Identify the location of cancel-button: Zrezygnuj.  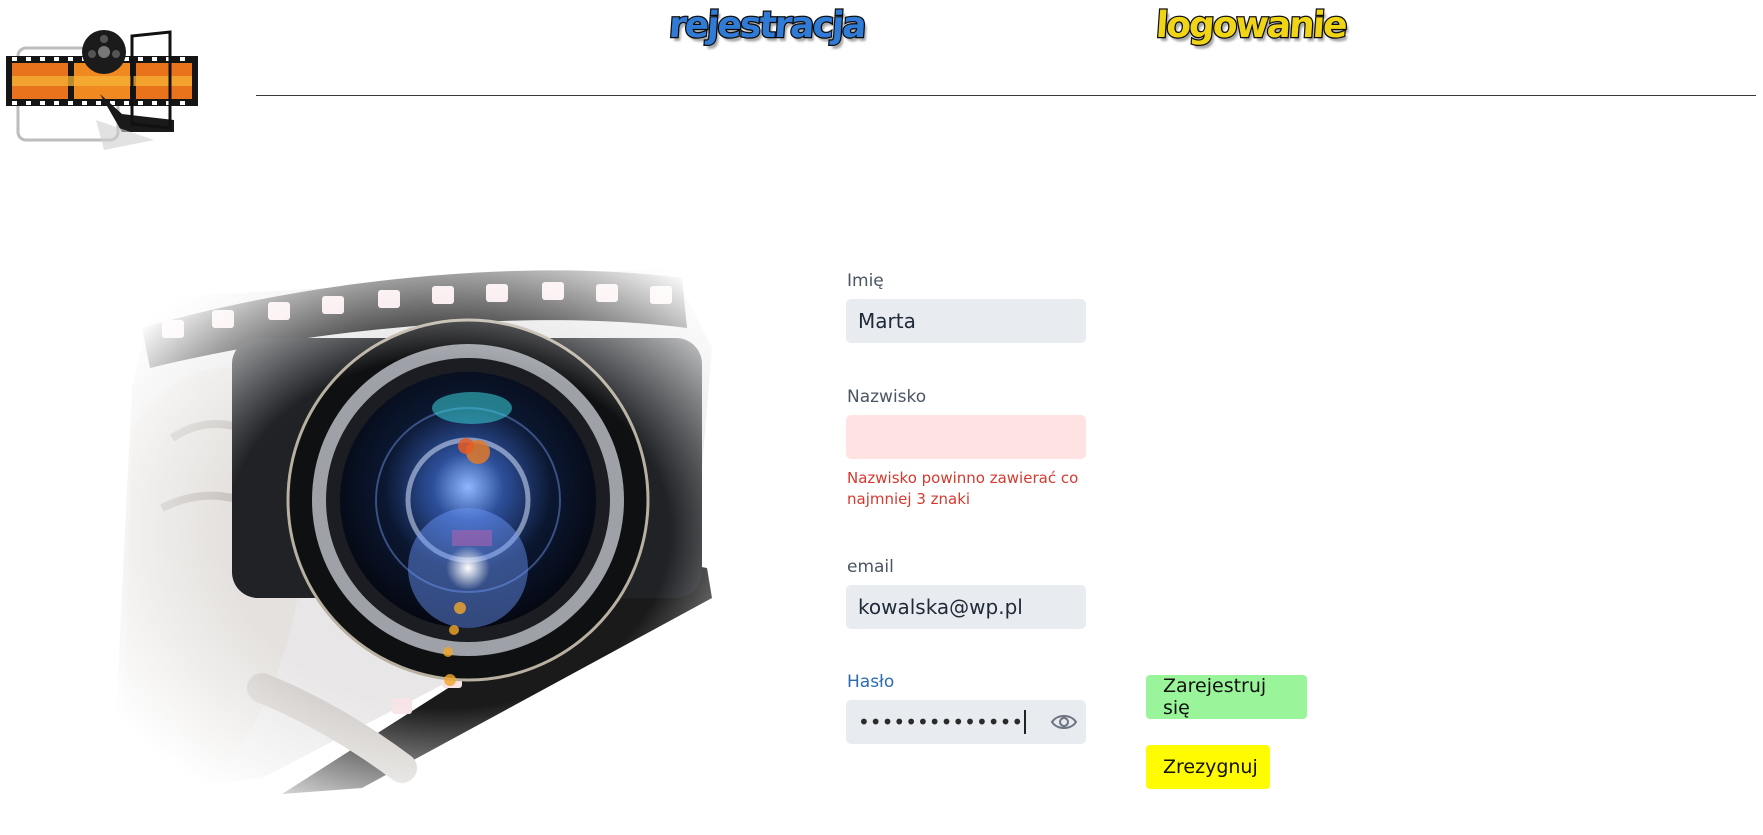
(1208, 767).